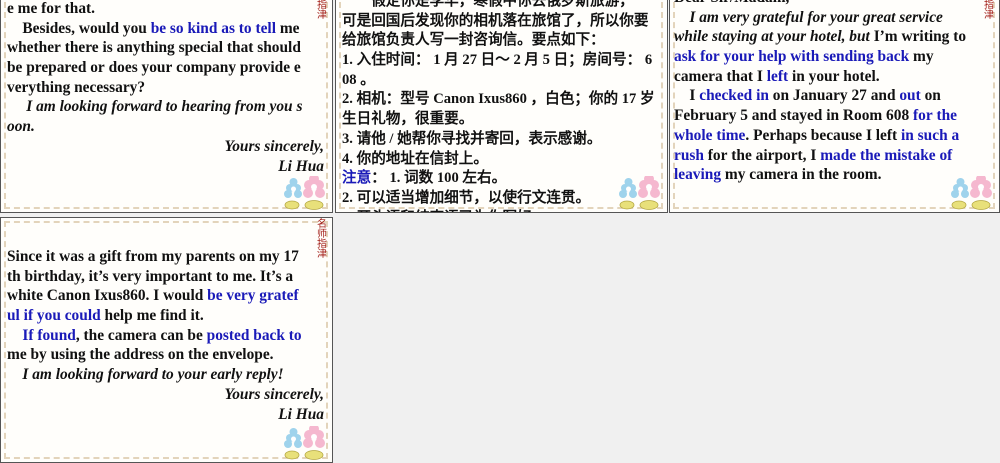  What do you see at coordinates (415, 158) in the screenshot?
I see `text-segment: 4. 你的地址在信封上。` at bounding box center [415, 158].